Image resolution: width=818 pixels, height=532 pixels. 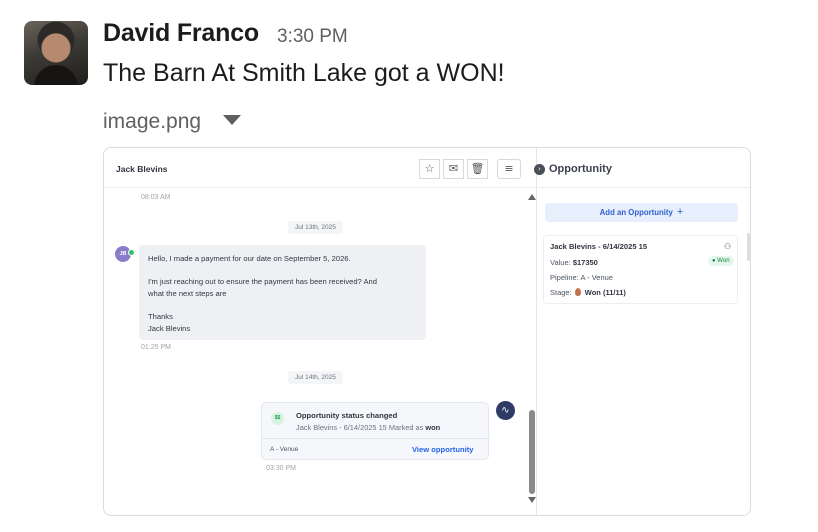 I want to click on opportunity-pipeline: Pipeline: A - Venue, so click(x=581, y=277).